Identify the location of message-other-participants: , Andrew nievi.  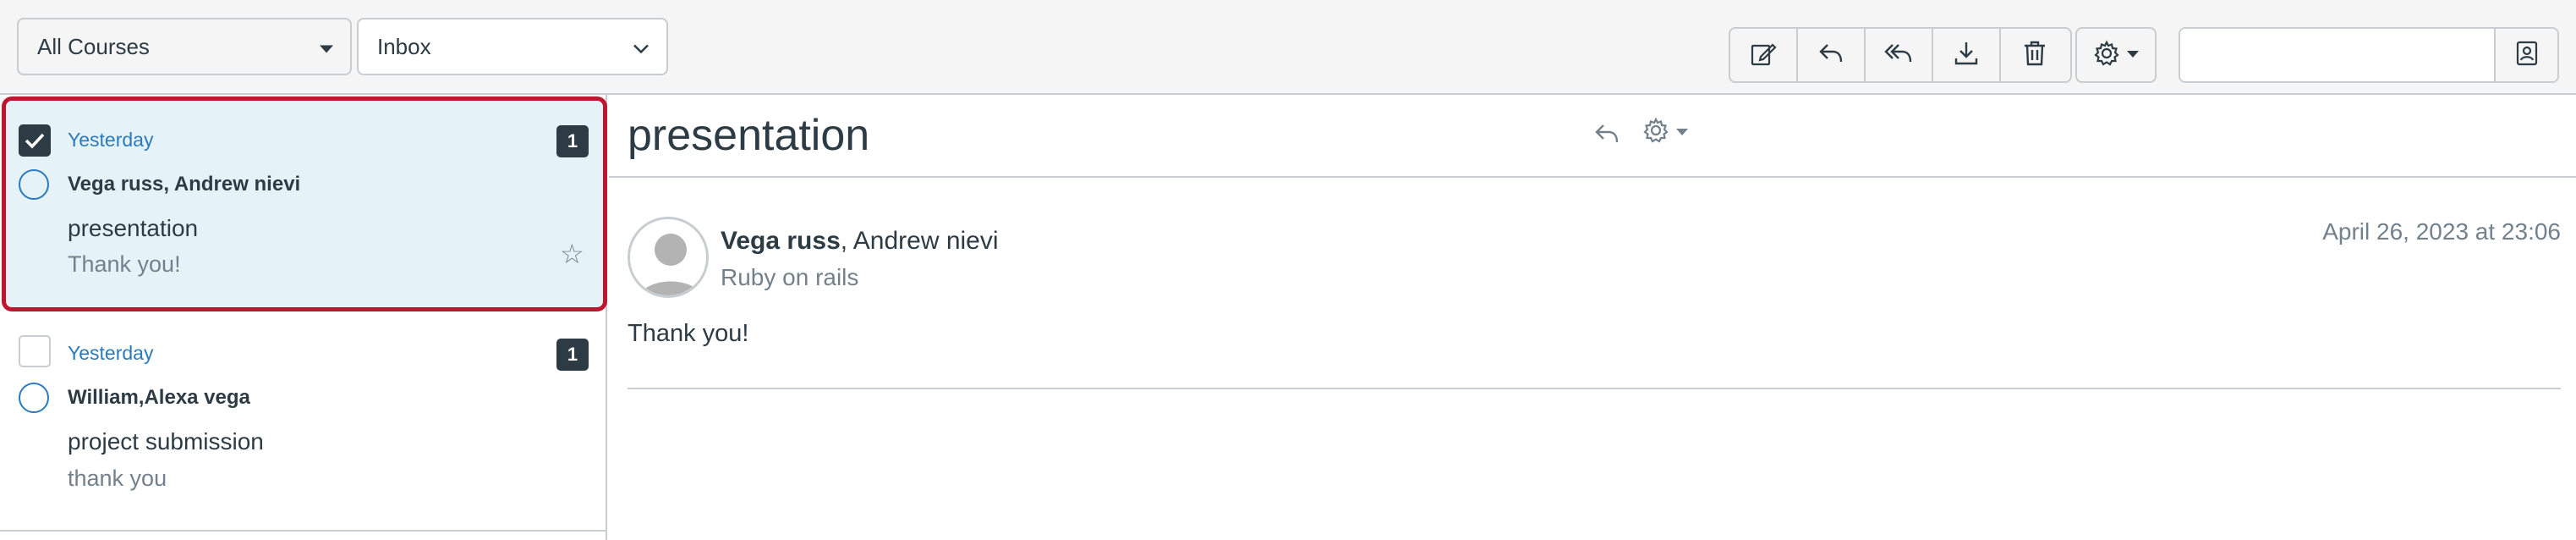
(919, 241).